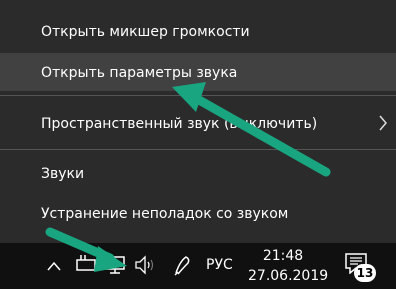  What do you see at coordinates (54, 266) in the screenshot?
I see `chevron-up-icon` at bounding box center [54, 266].